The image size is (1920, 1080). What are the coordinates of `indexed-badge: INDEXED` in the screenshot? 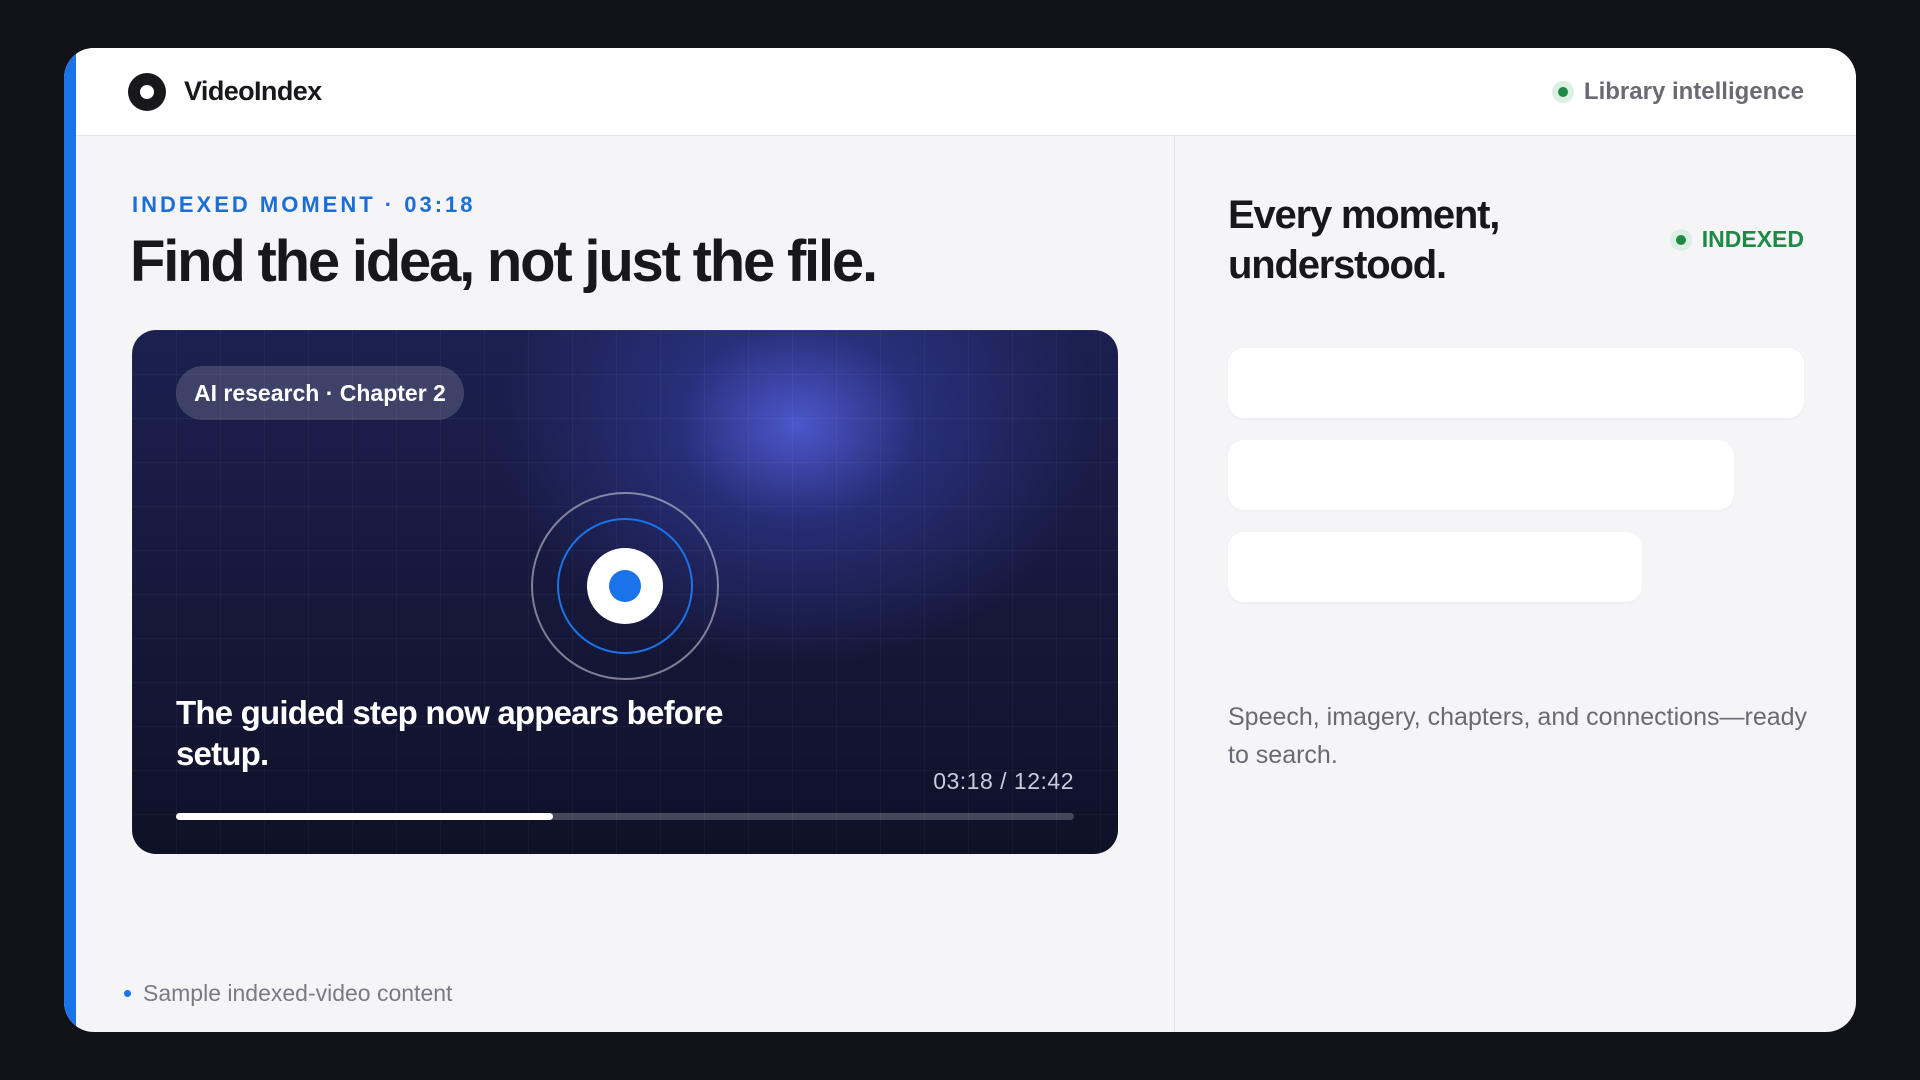 It's located at (1736, 239).